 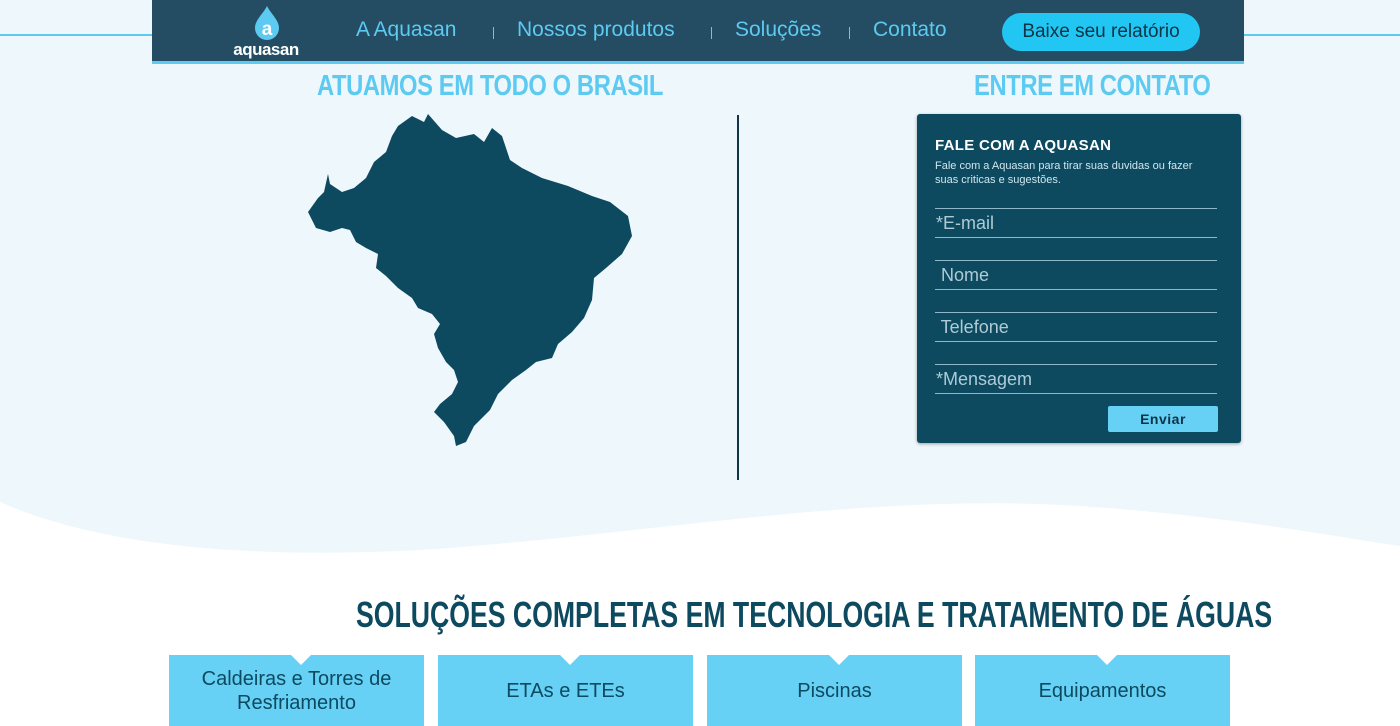 I want to click on logo-wordmark: aquasan, so click(x=266, y=49).